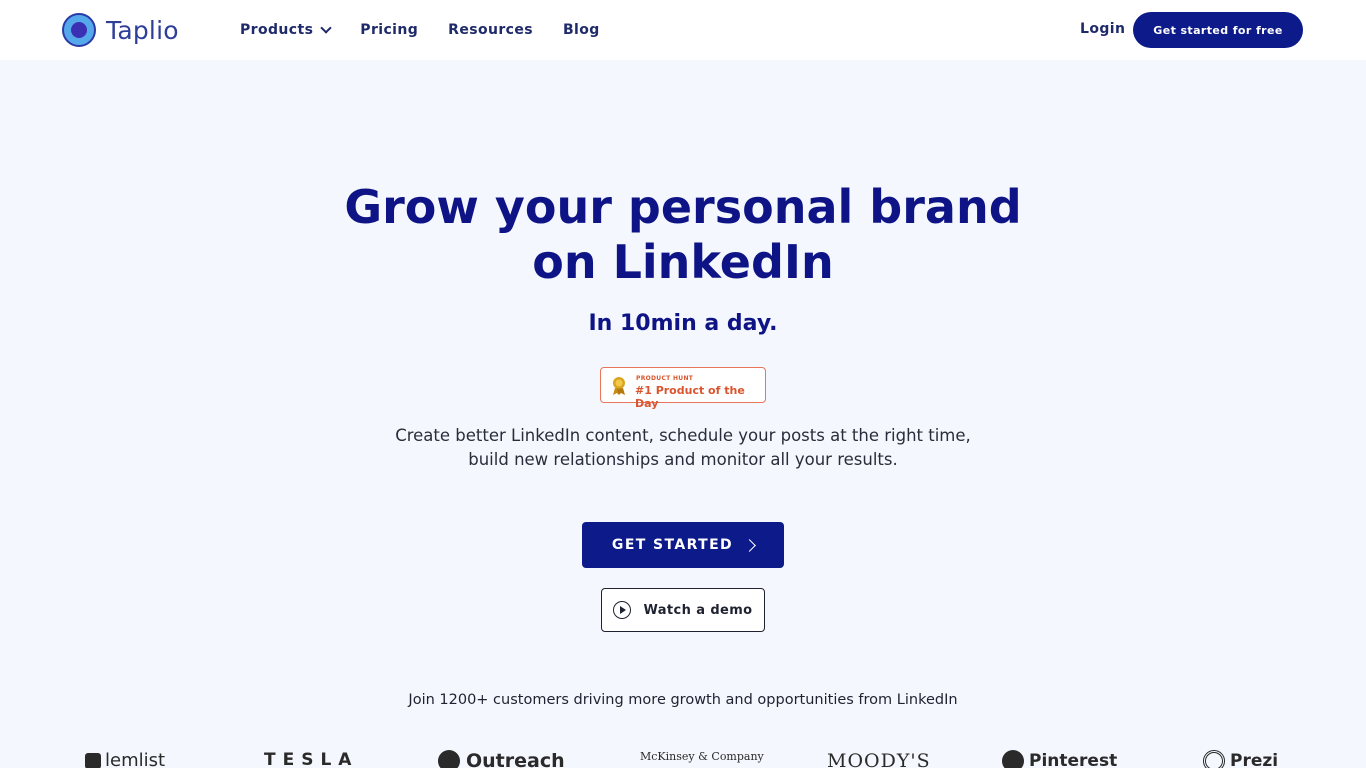  What do you see at coordinates (672, 545) in the screenshot?
I see `get-started-label: GET STARTED` at bounding box center [672, 545].